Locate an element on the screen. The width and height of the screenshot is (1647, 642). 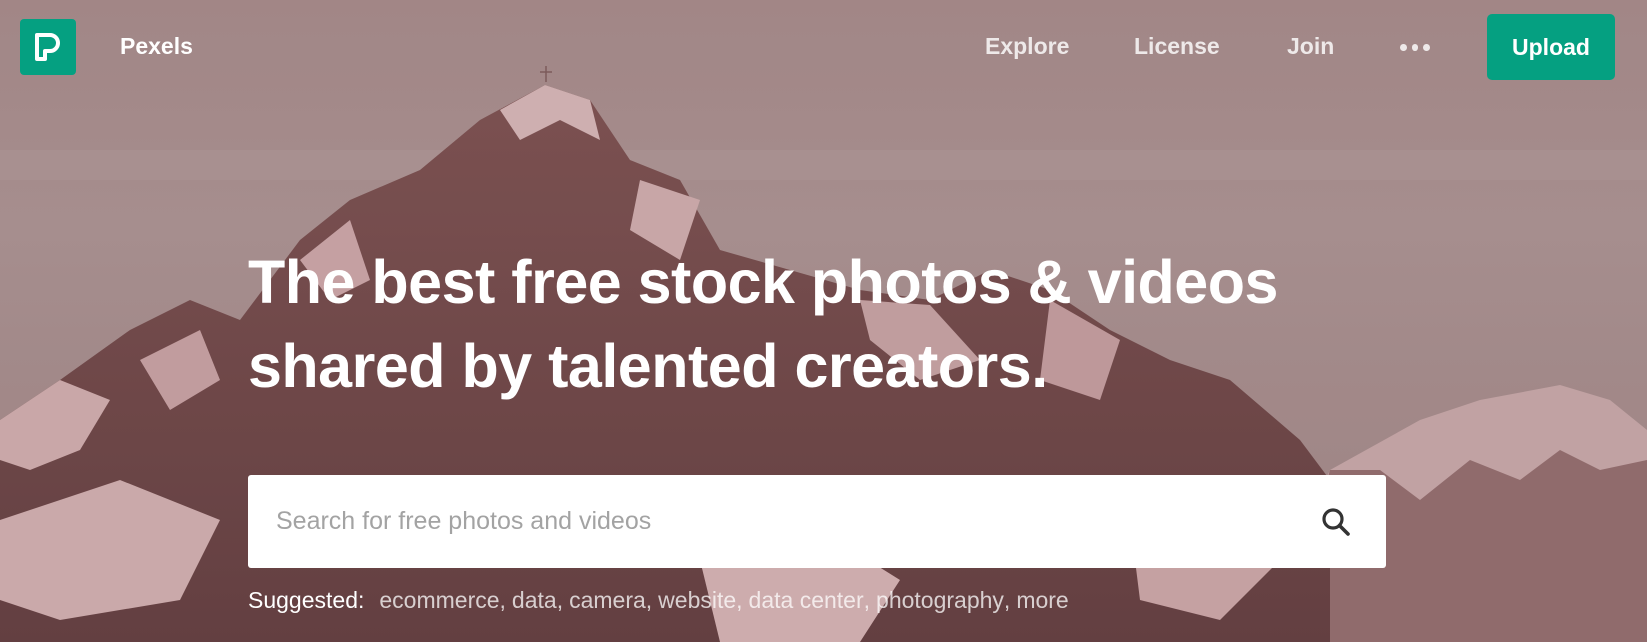
suggested-more: more is located at coordinates (1042, 600).